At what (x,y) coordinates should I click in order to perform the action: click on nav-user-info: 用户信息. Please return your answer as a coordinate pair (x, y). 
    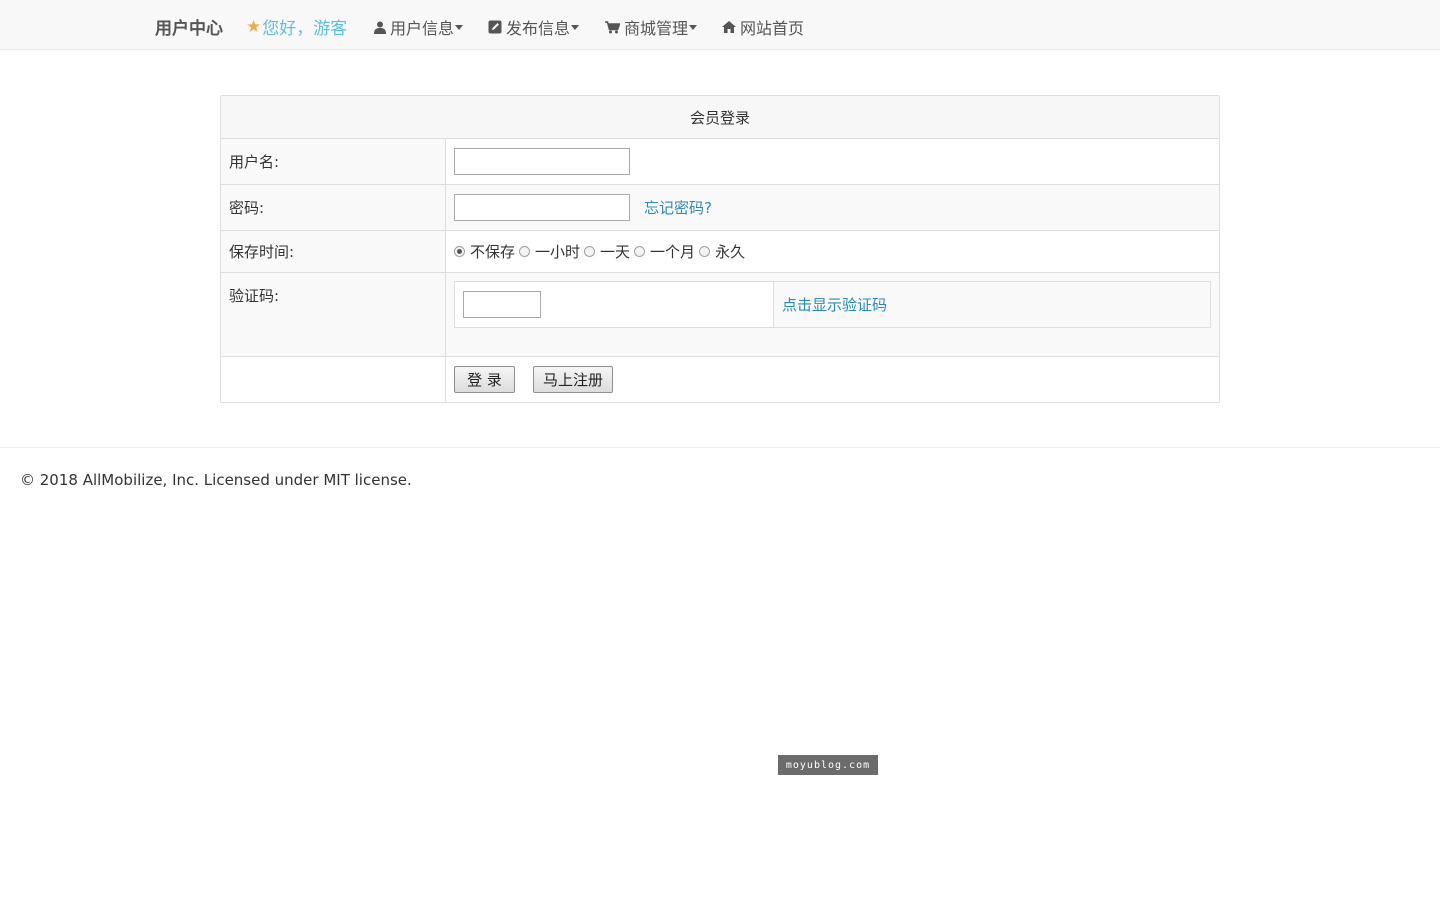
    Looking at the image, I should click on (419, 27).